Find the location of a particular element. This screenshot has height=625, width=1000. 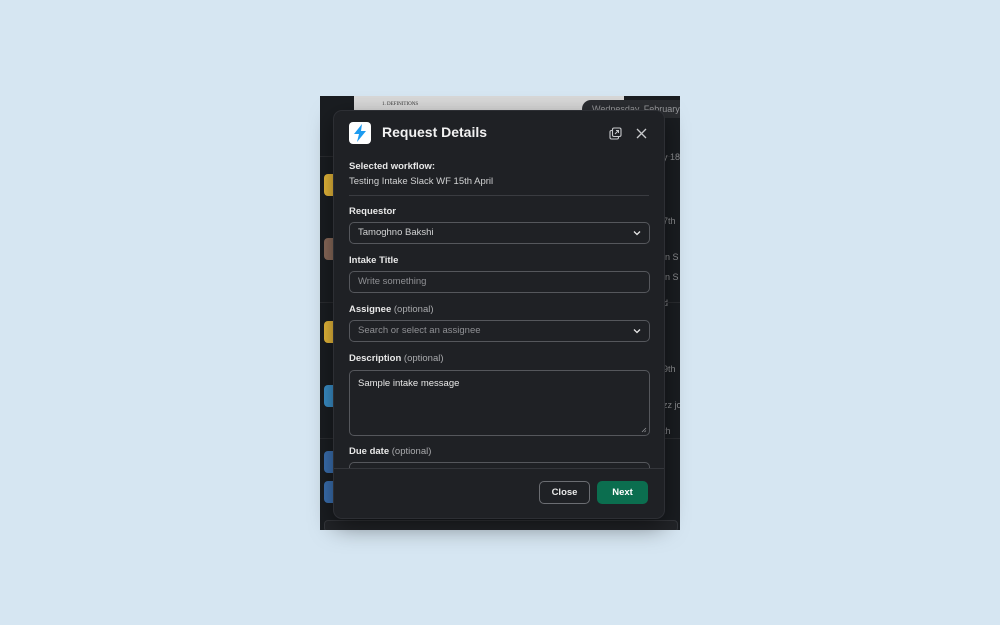

requestor-label: Requestor is located at coordinates (372, 211).